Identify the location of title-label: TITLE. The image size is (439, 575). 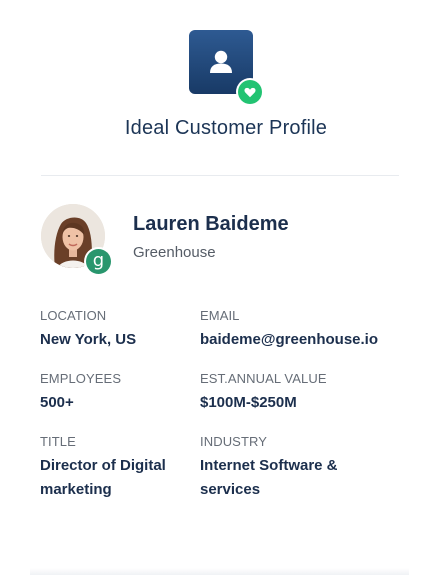
(58, 441).